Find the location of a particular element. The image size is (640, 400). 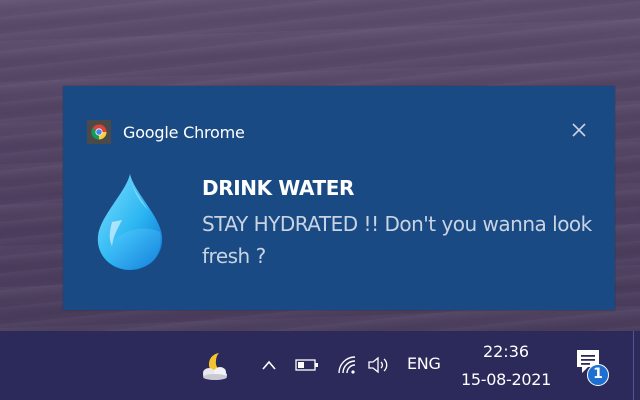

action-center-button: 1 is located at coordinates (592, 367).